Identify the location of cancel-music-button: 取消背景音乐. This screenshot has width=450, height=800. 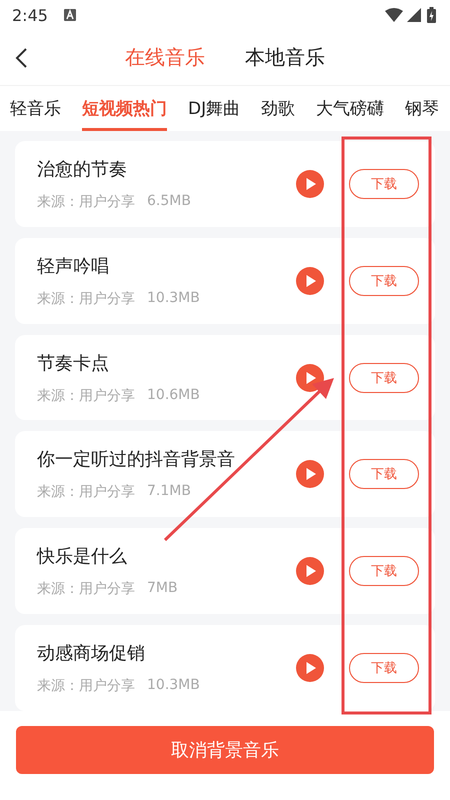
(225, 750).